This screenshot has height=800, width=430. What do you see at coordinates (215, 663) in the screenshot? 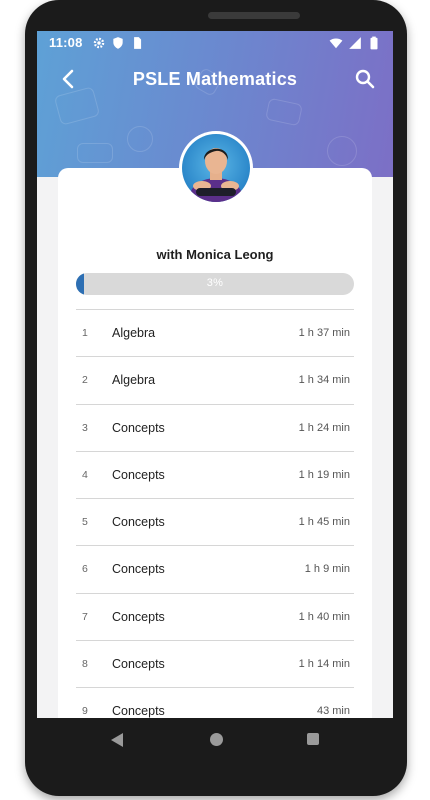
I see `lesson-row: 8 Concepts 1 h 14 min` at bounding box center [215, 663].